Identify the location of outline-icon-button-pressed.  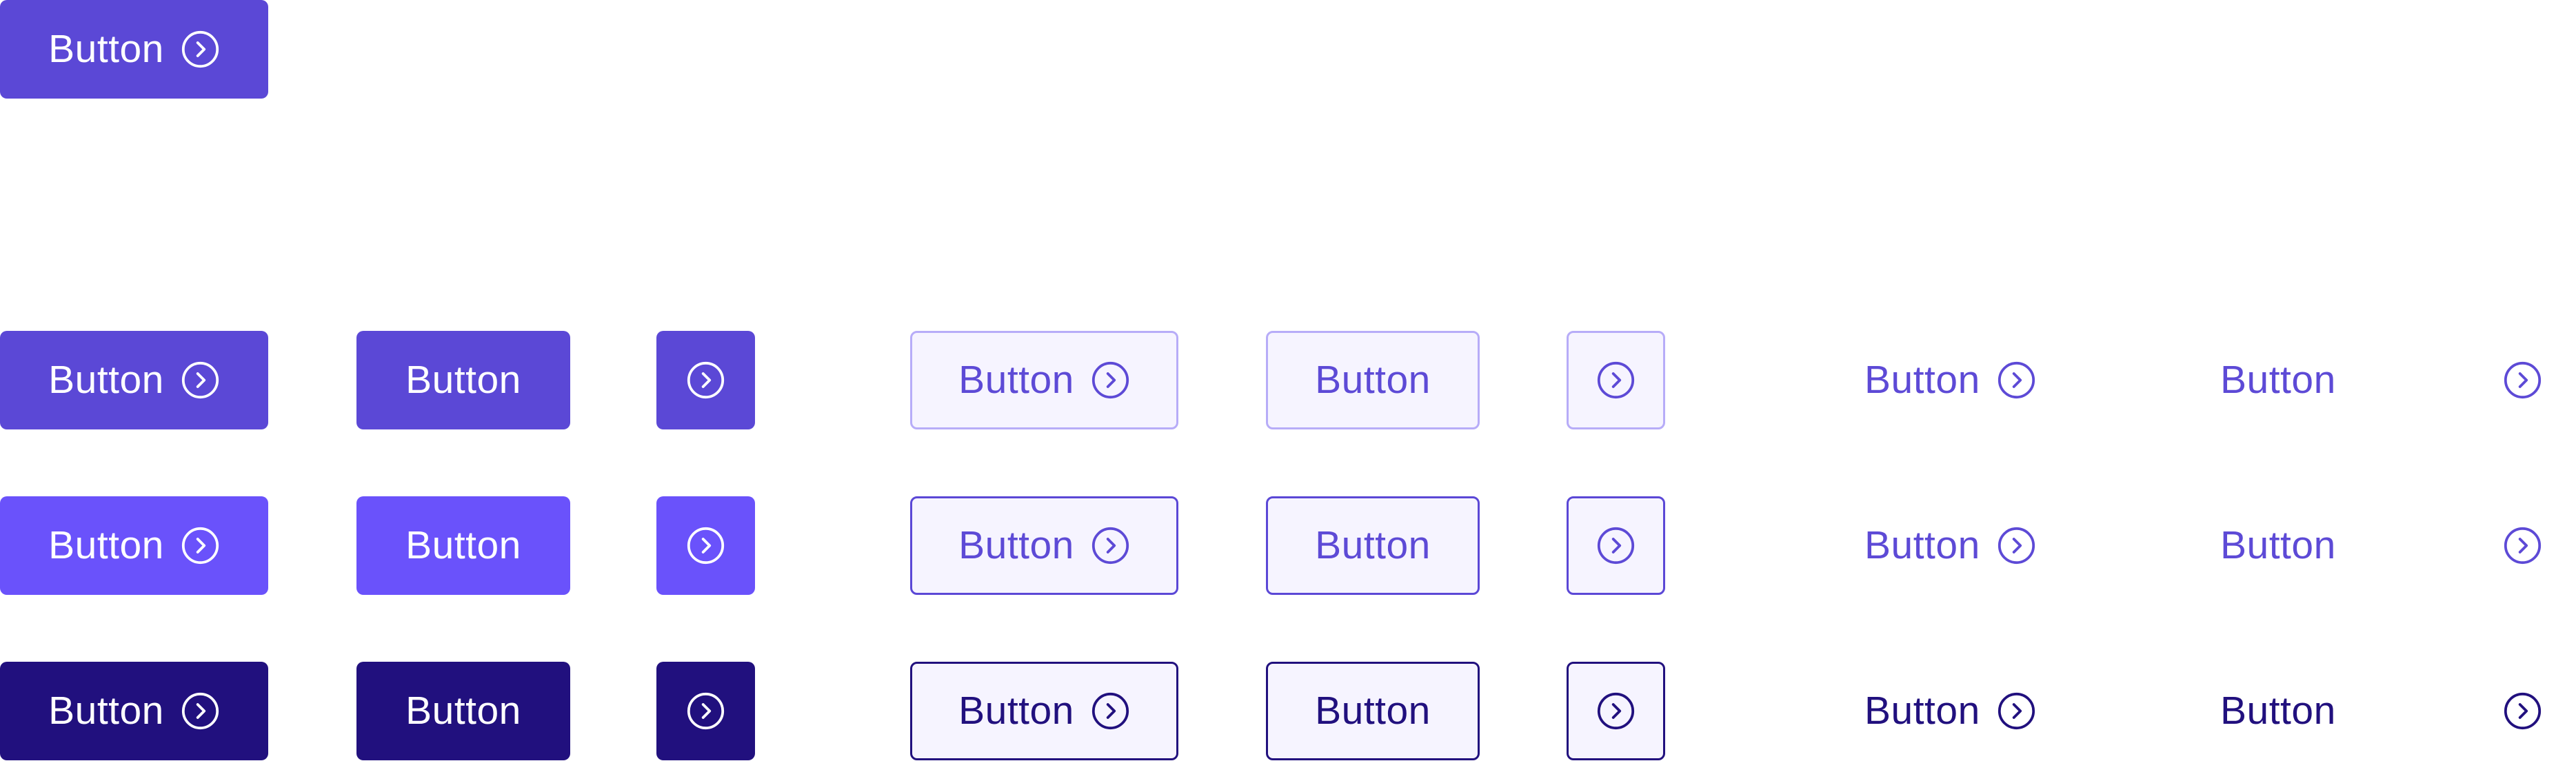
(1616, 711).